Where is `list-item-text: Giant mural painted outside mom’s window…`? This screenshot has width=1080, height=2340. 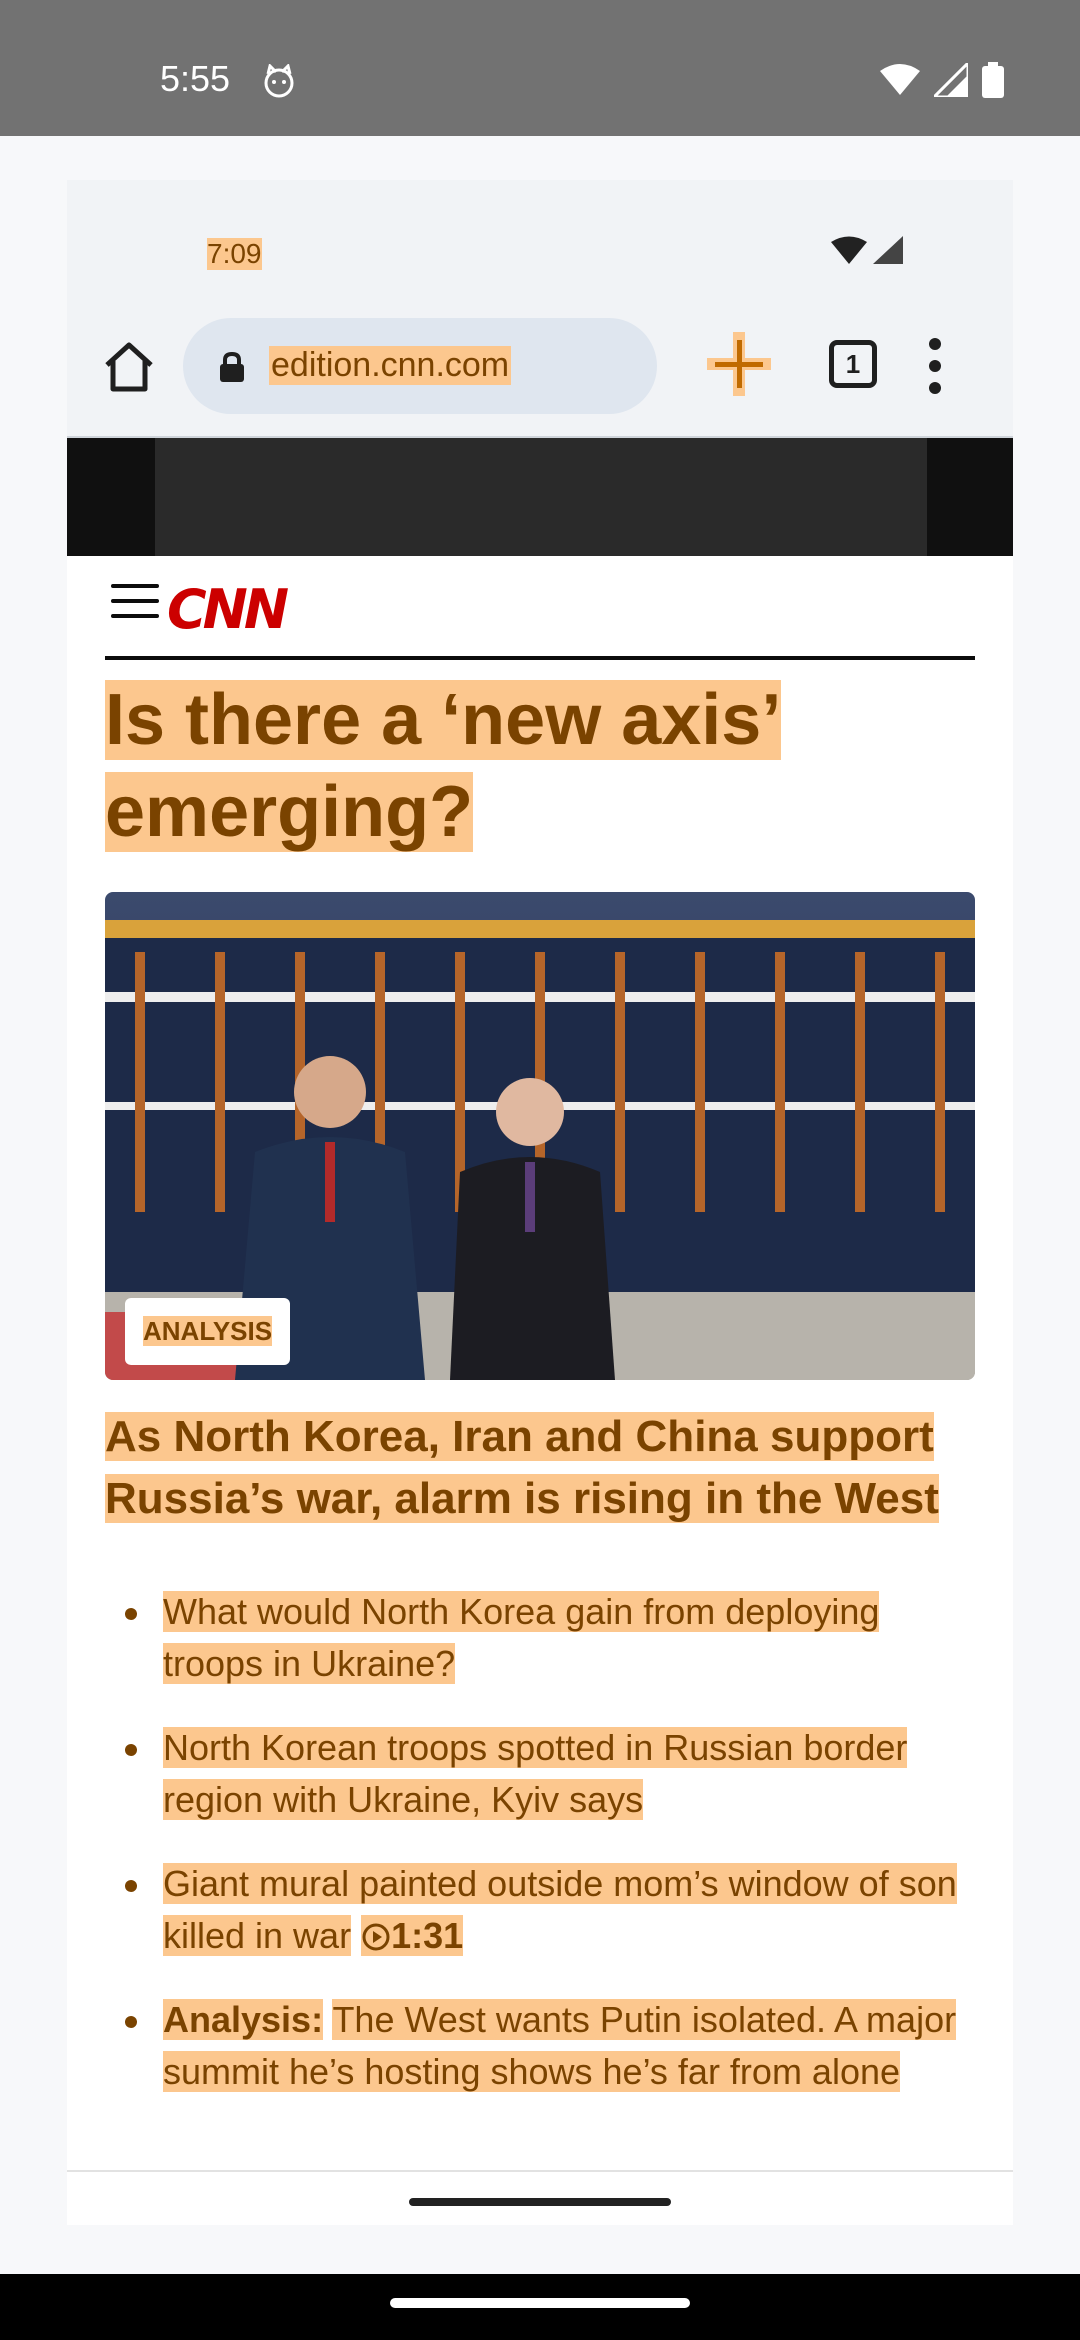 list-item-text: Giant mural painted outside mom’s window… is located at coordinates (560, 1909).